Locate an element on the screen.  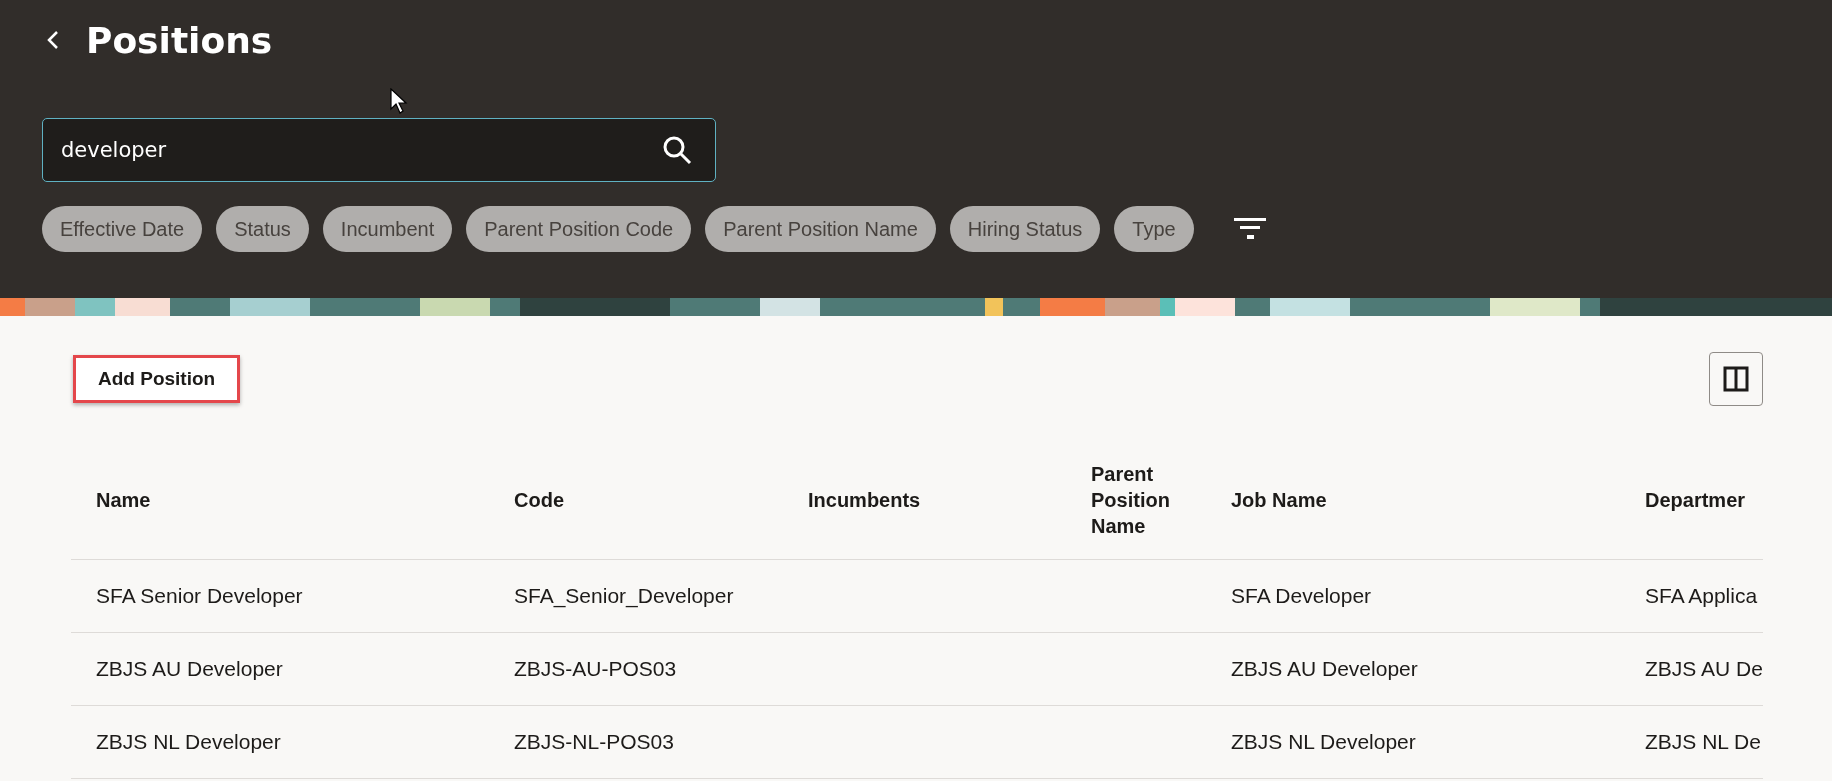
column-header: Job Name is located at coordinates (1438, 500).